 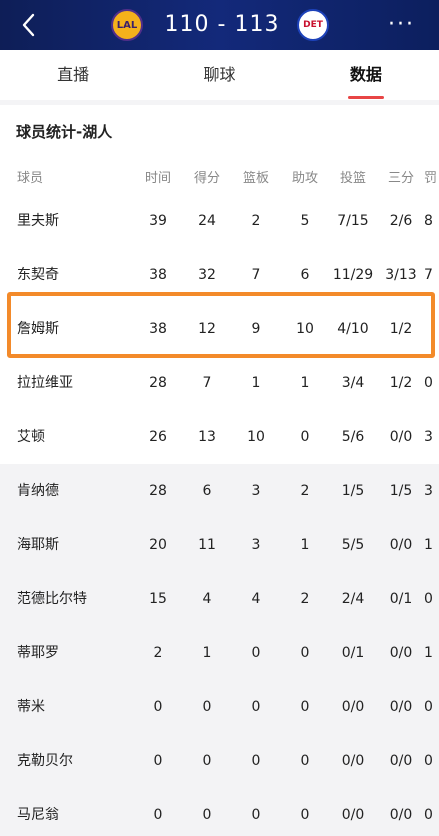 I want to click on stat-fg: 7/15, so click(x=353, y=221).